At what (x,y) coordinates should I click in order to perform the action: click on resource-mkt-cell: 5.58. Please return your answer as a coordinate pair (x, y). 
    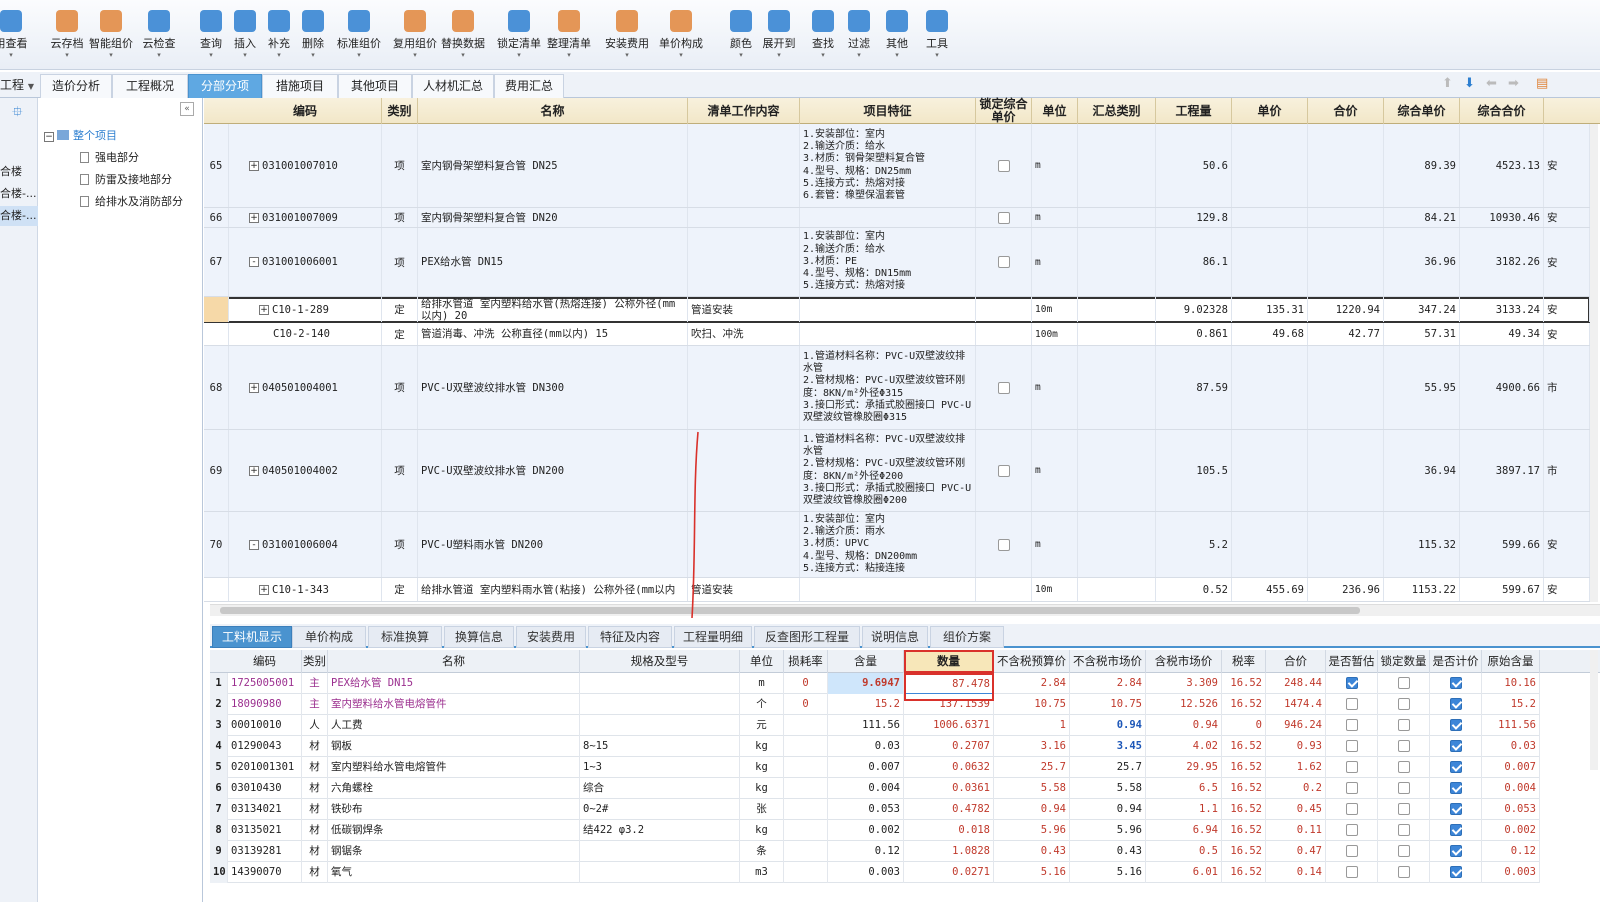
    Looking at the image, I should click on (1108, 788).